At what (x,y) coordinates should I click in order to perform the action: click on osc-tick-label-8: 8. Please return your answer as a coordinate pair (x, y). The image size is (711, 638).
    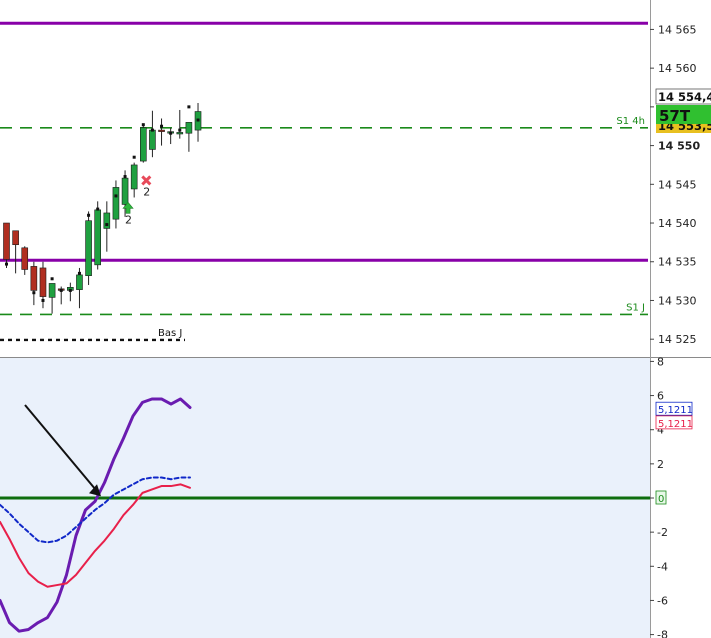
    Looking at the image, I should click on (660, 361).